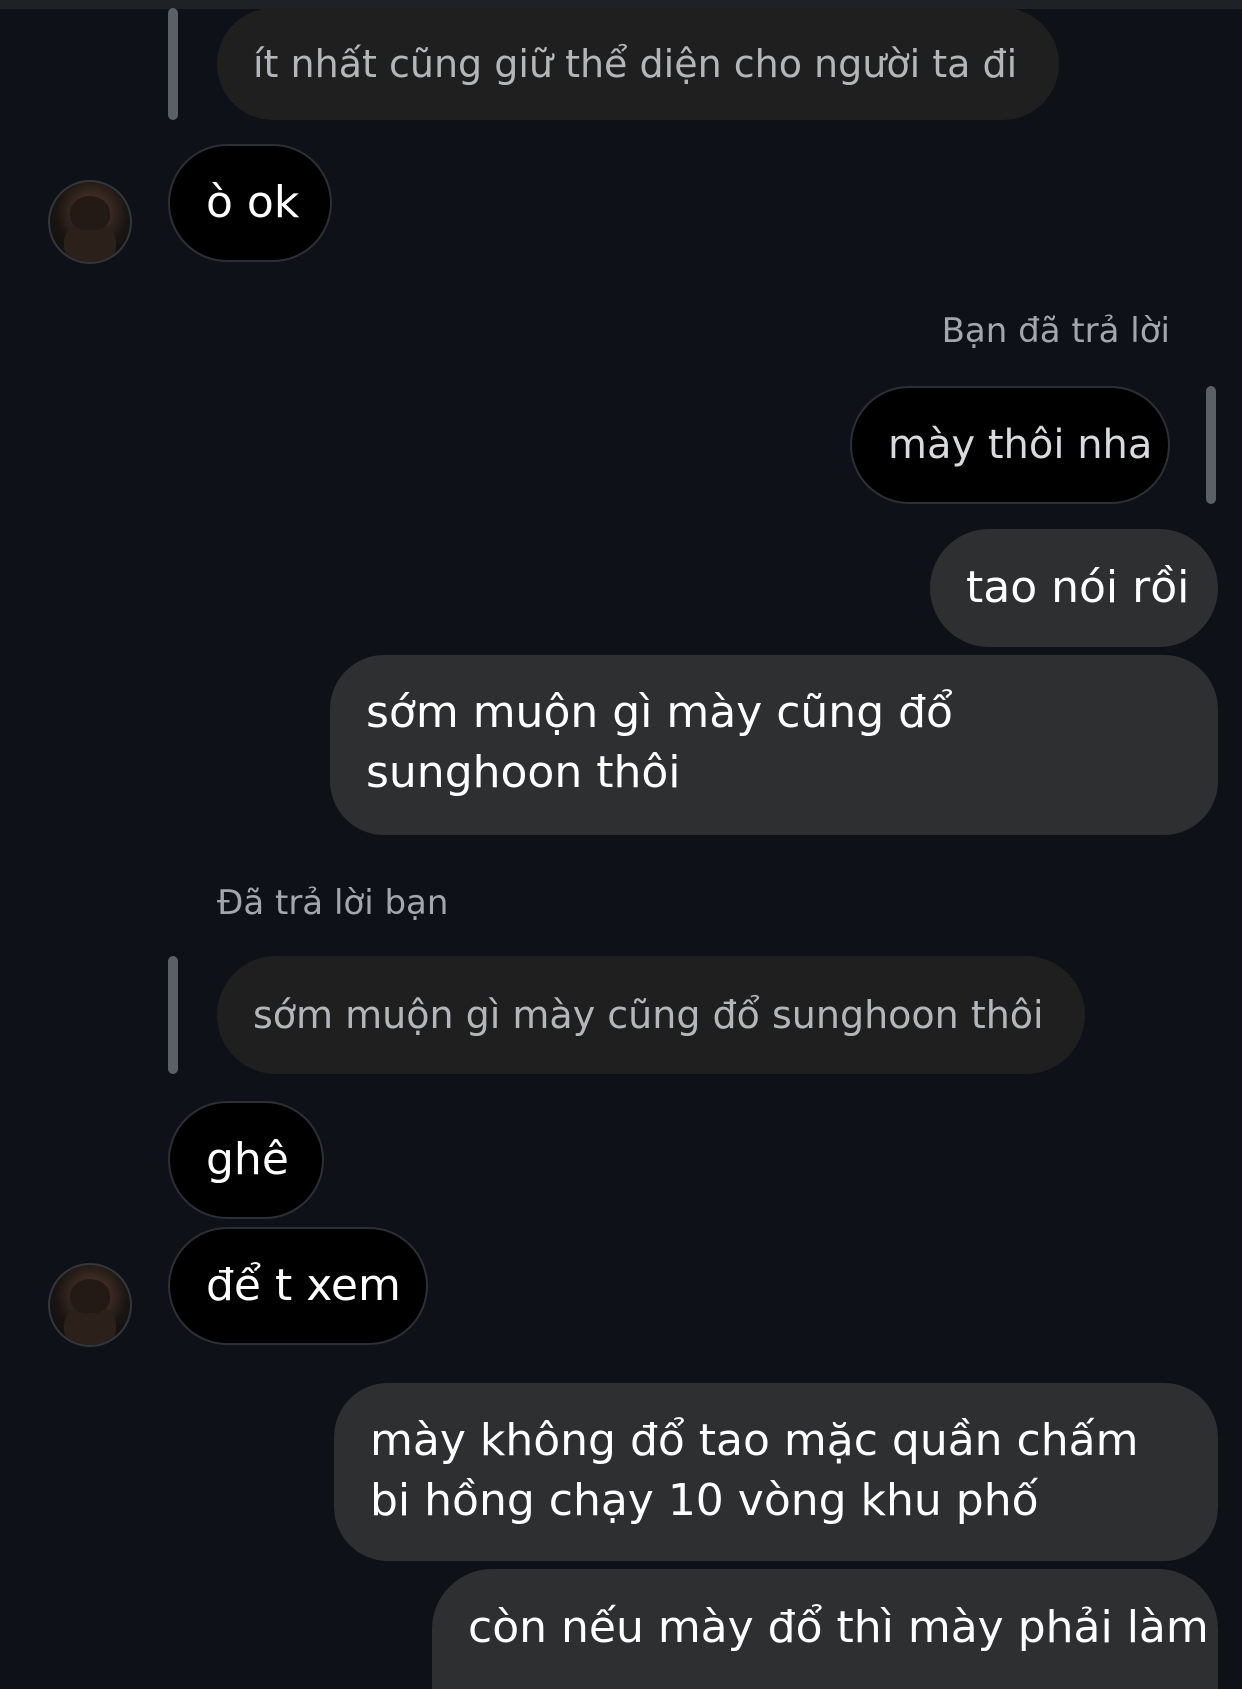  I want to click on reply-label: Bạn đã trả lời, so click(1055, 331).